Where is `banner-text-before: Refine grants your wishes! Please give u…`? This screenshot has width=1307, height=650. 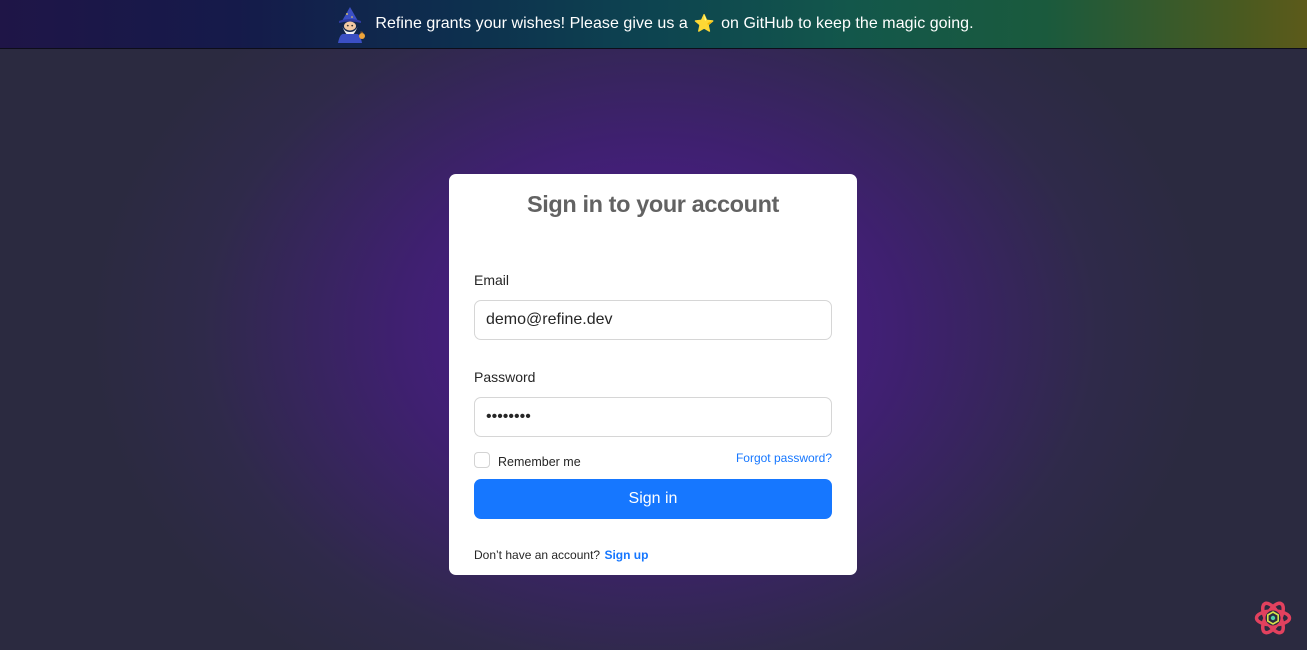 banner-text-before: Refine grants your wishes! Please give u… is located at coordinates (531, 23).